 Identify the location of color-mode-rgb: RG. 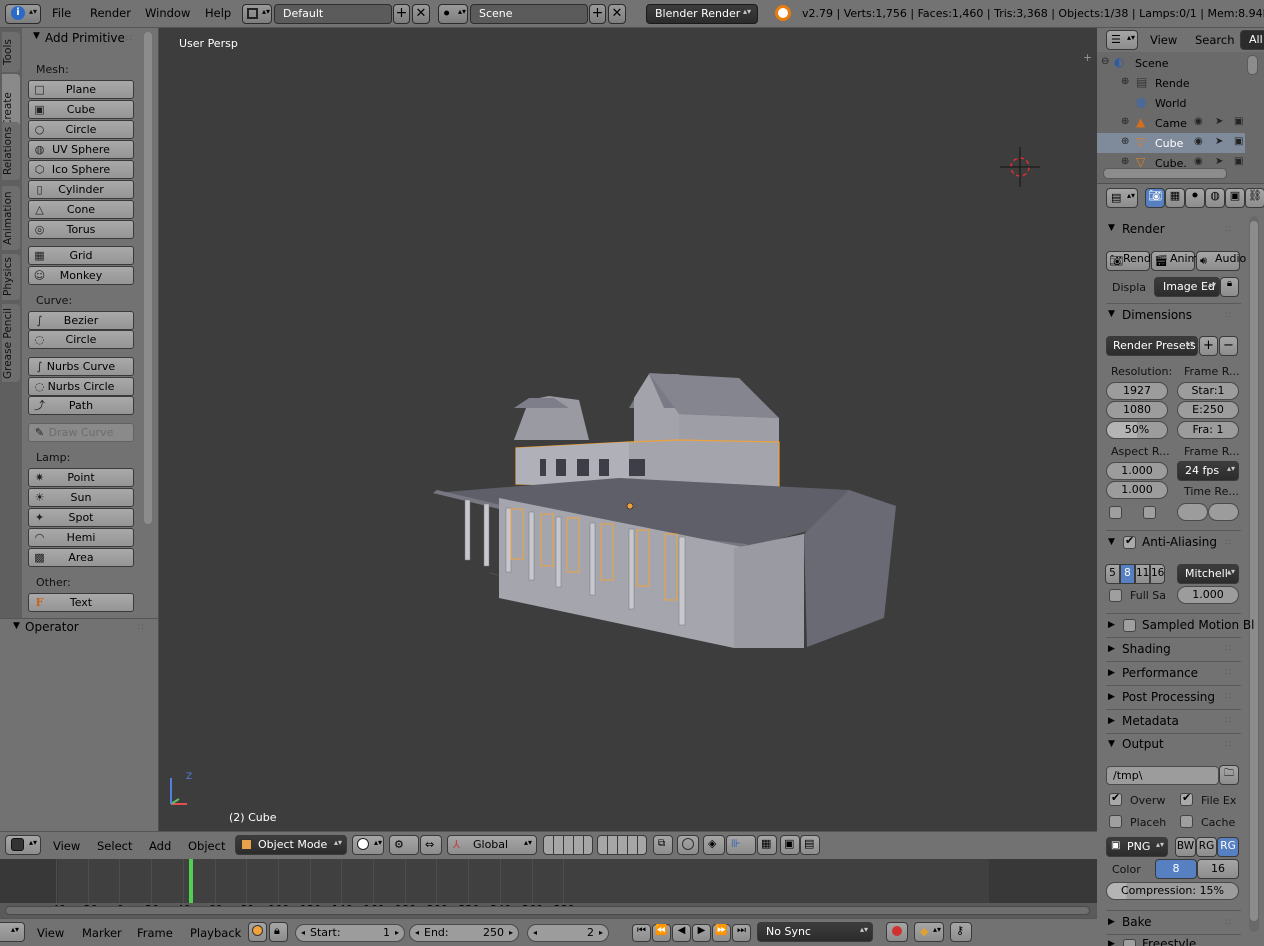
(1206, 847).